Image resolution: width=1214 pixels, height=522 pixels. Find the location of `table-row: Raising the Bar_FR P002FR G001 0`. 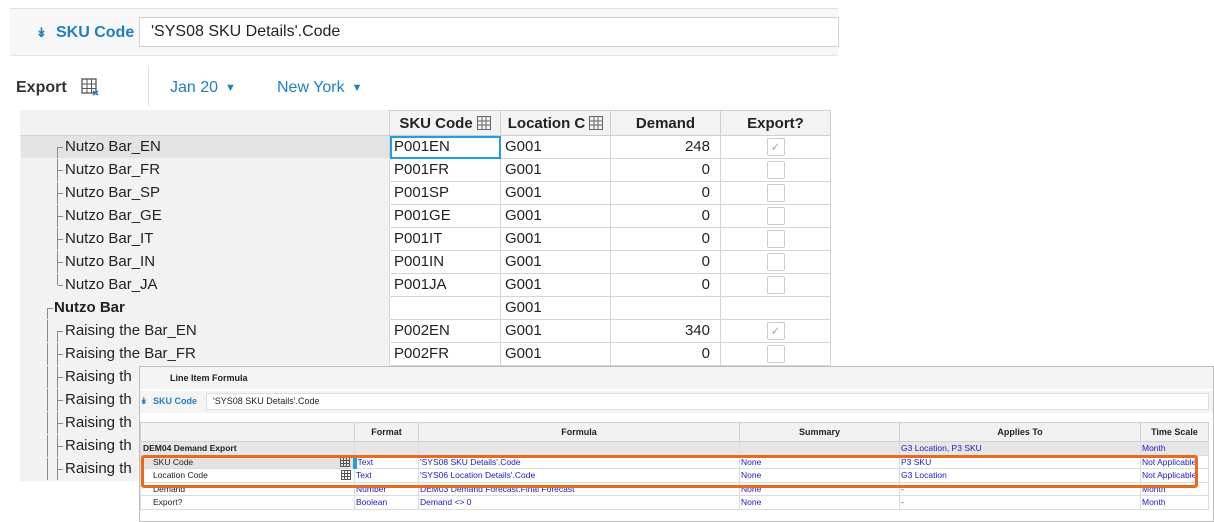

table-row: Raising the Bar_FR P002FR G001 0 is located at coordinates (425, 354).